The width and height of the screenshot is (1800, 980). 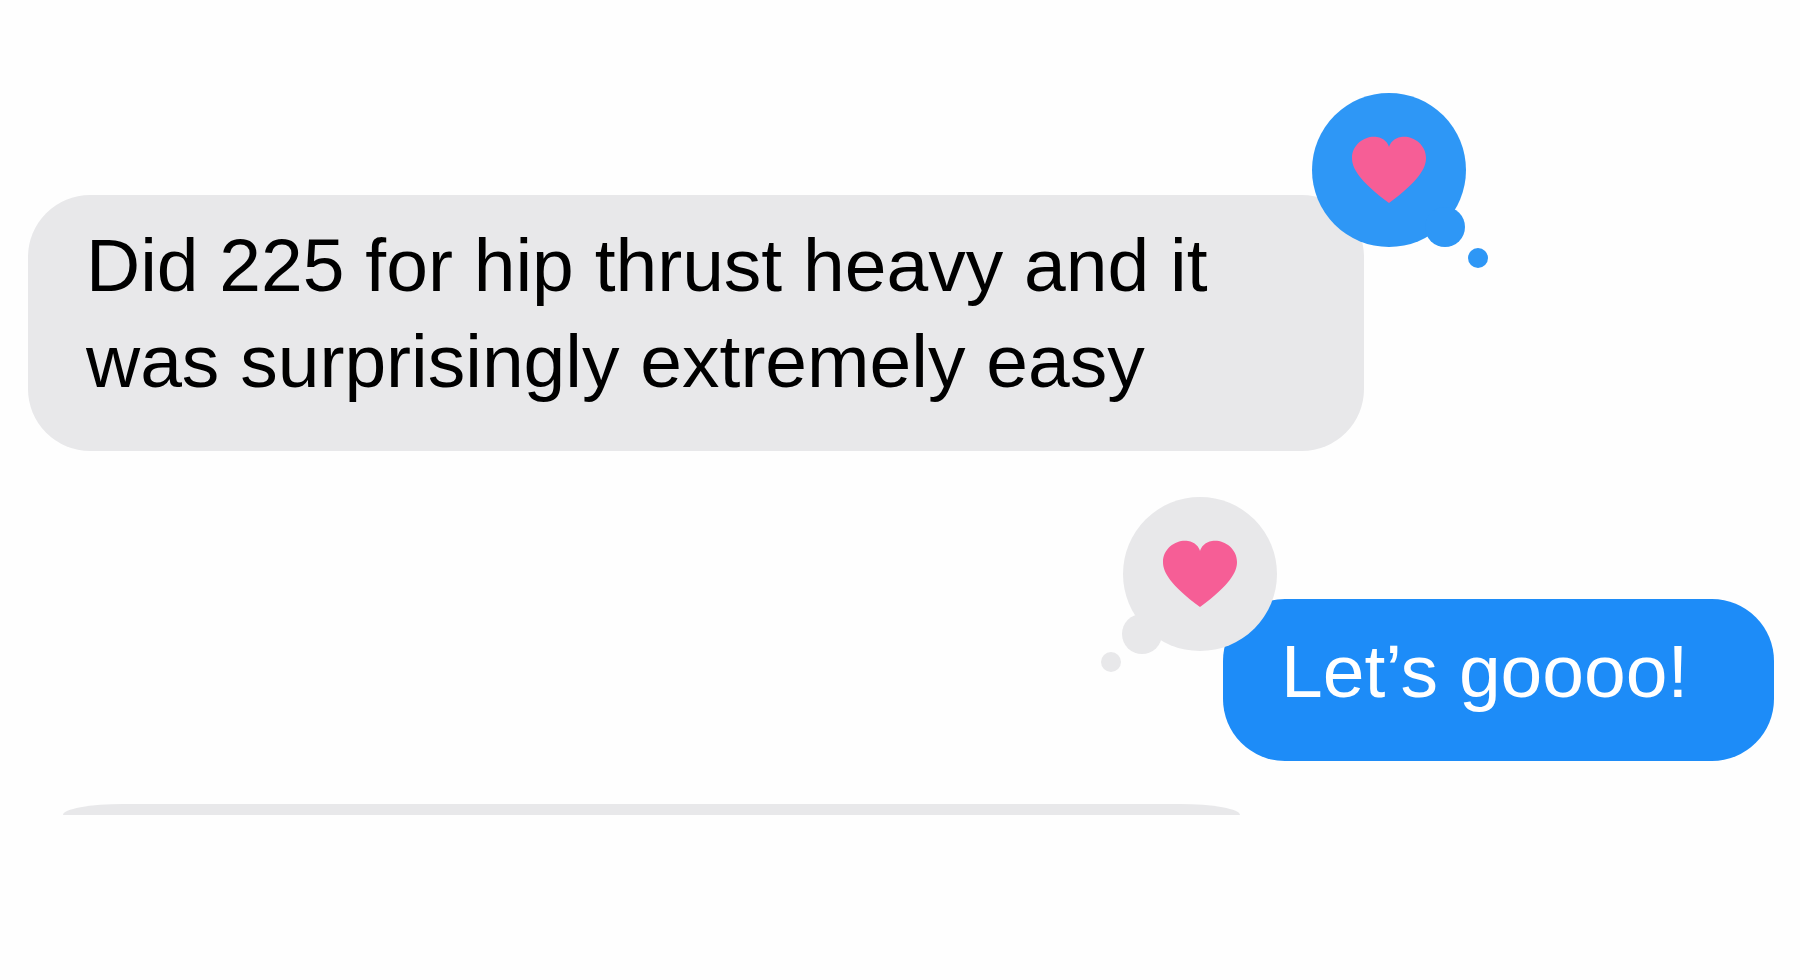 I want to click on message-text: Let’s goooo!, so click(x=1485, y=671).